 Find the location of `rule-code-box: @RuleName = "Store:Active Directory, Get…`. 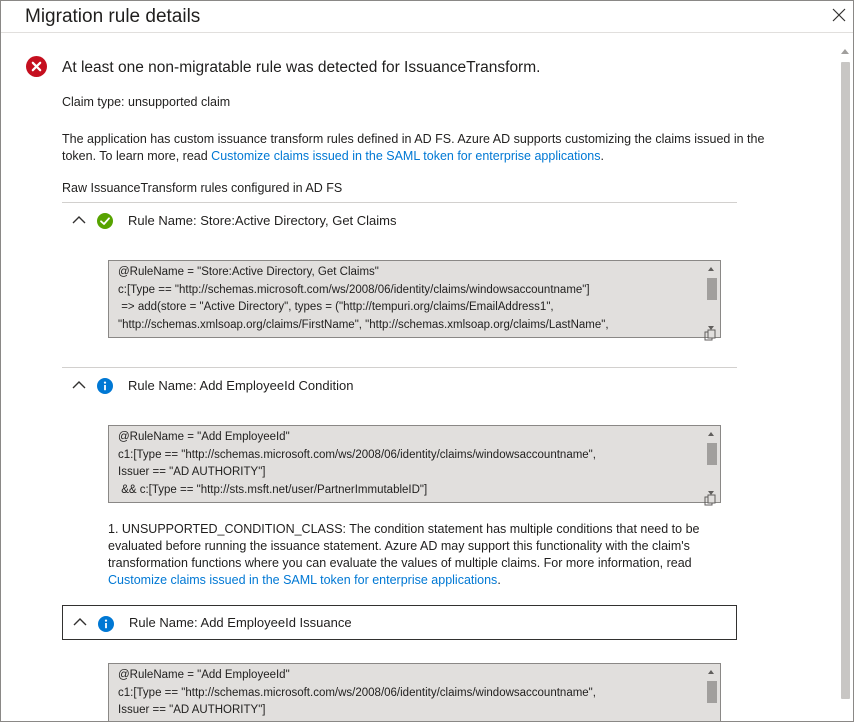

rule-code-box: @RuleName = "Store:Active Directory, Get… is located at coordinates (414, 299).